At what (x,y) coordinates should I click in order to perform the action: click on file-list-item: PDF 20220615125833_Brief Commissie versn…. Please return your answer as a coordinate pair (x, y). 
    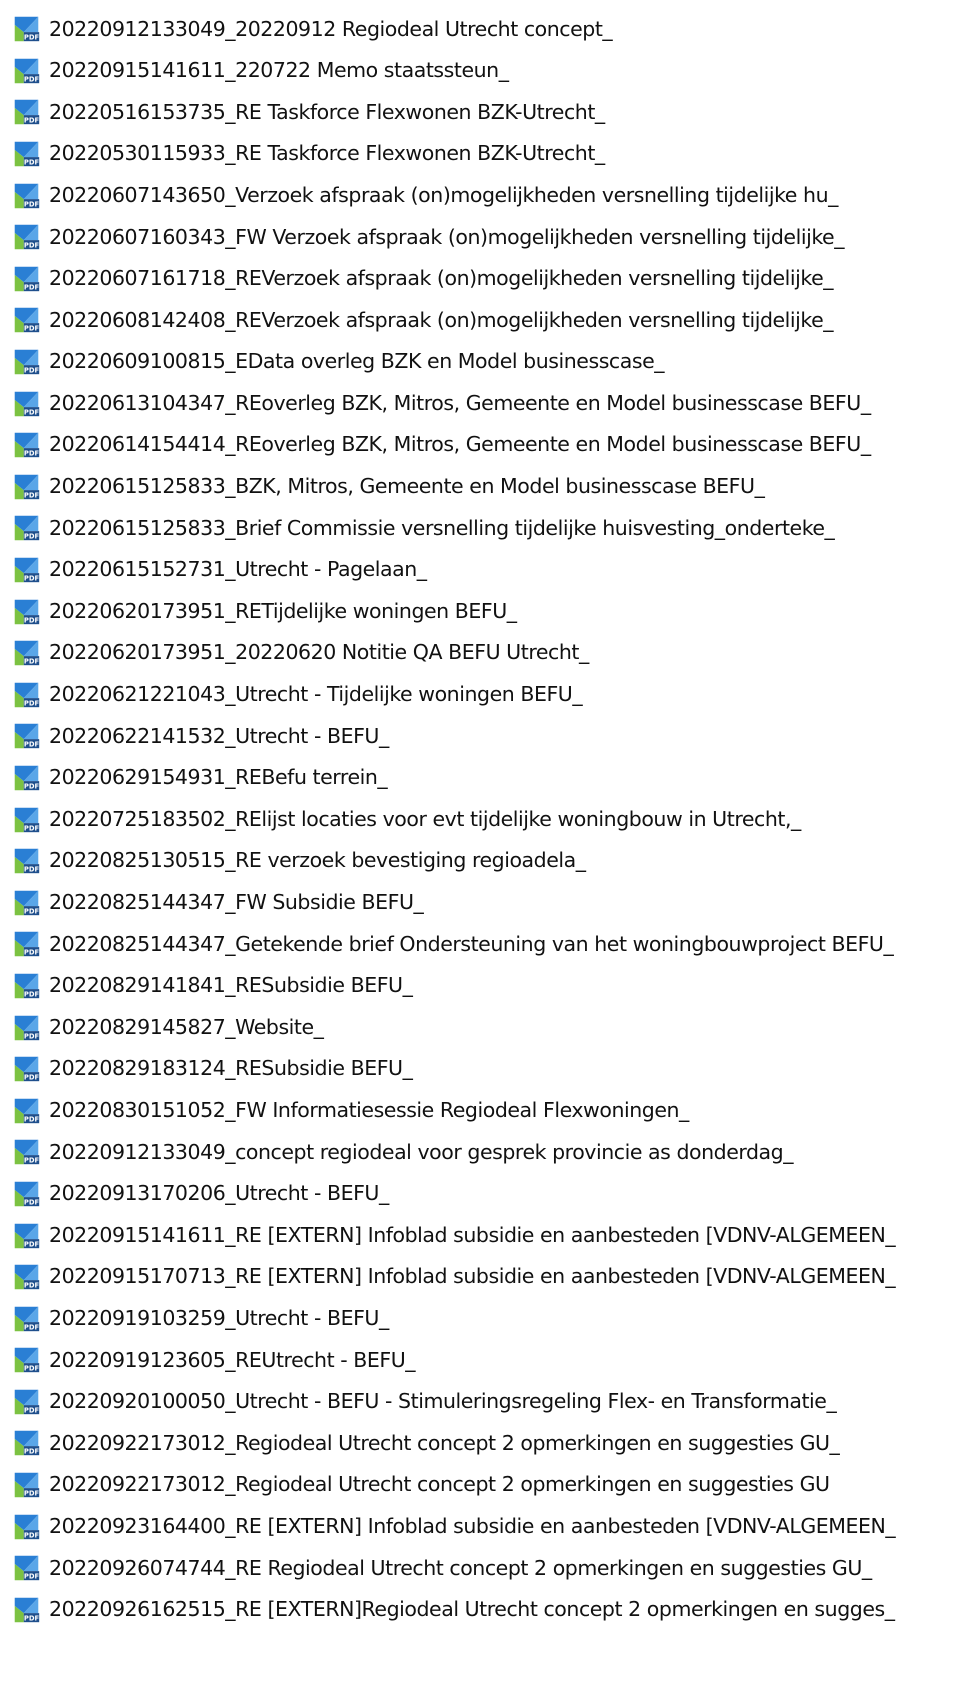
    Looking at the image, I should click on (482, 528).